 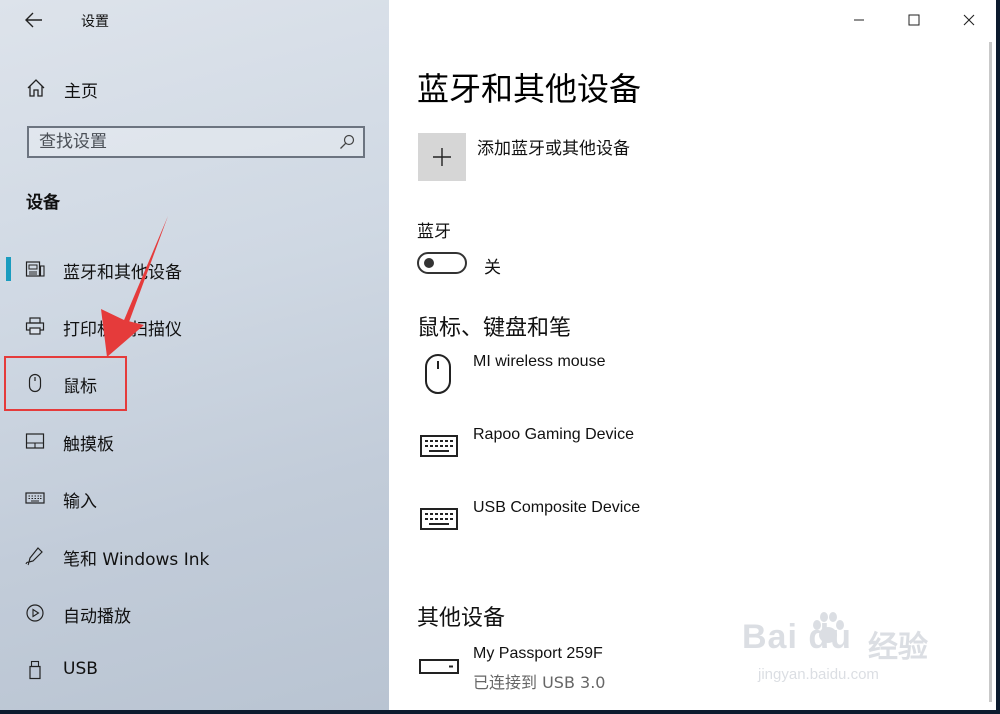 I want to click on bluetooth-devices-icon, so click(x=35, y=269).